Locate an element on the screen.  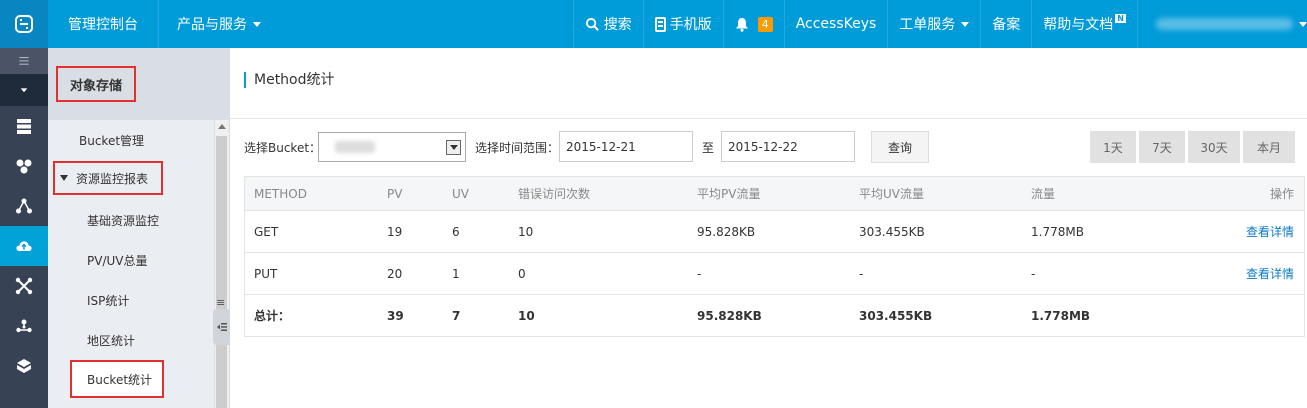
collapse-toggle is located at coordinates (24, 90).